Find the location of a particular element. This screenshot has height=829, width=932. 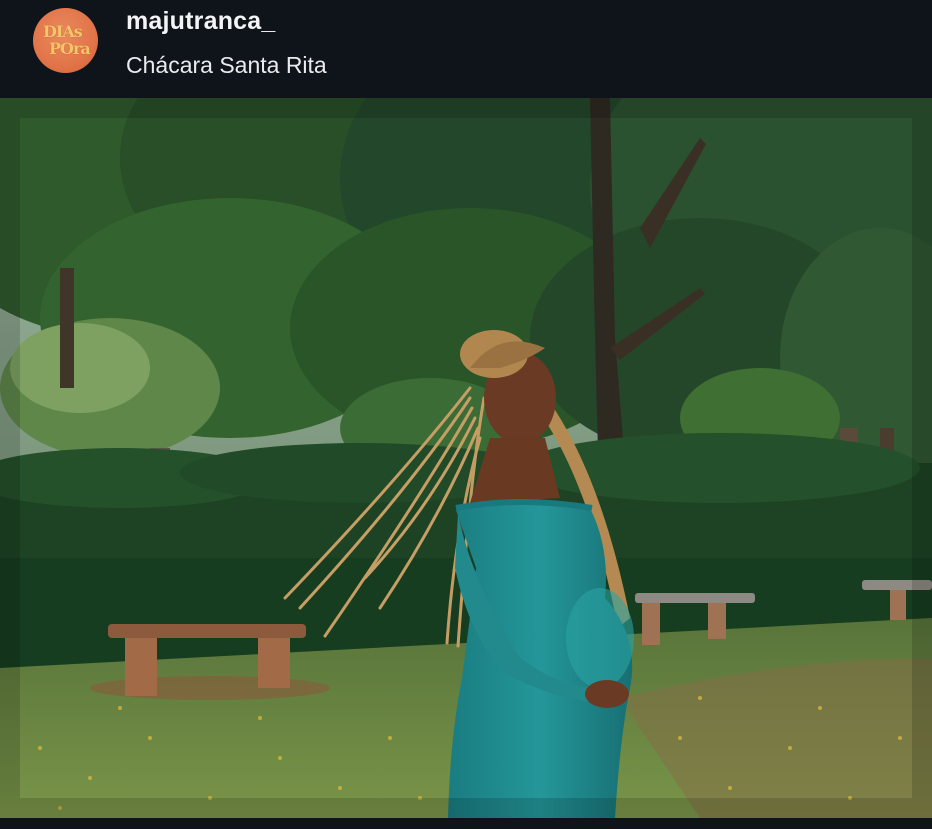

bottom-strip is located at coordinates (466, 823).